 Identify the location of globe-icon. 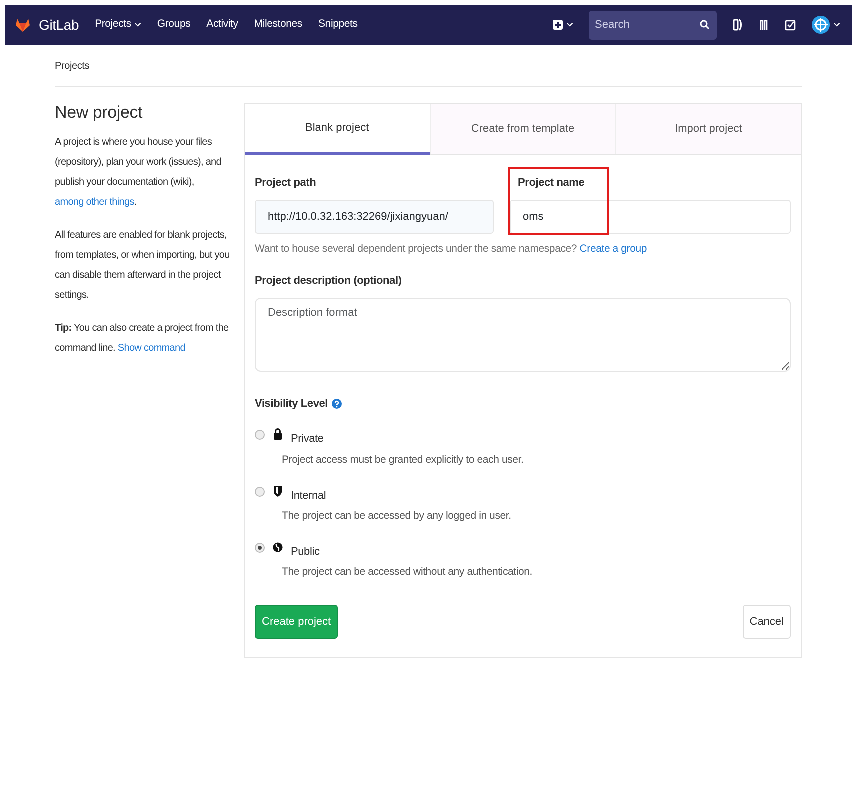
(278, 546).